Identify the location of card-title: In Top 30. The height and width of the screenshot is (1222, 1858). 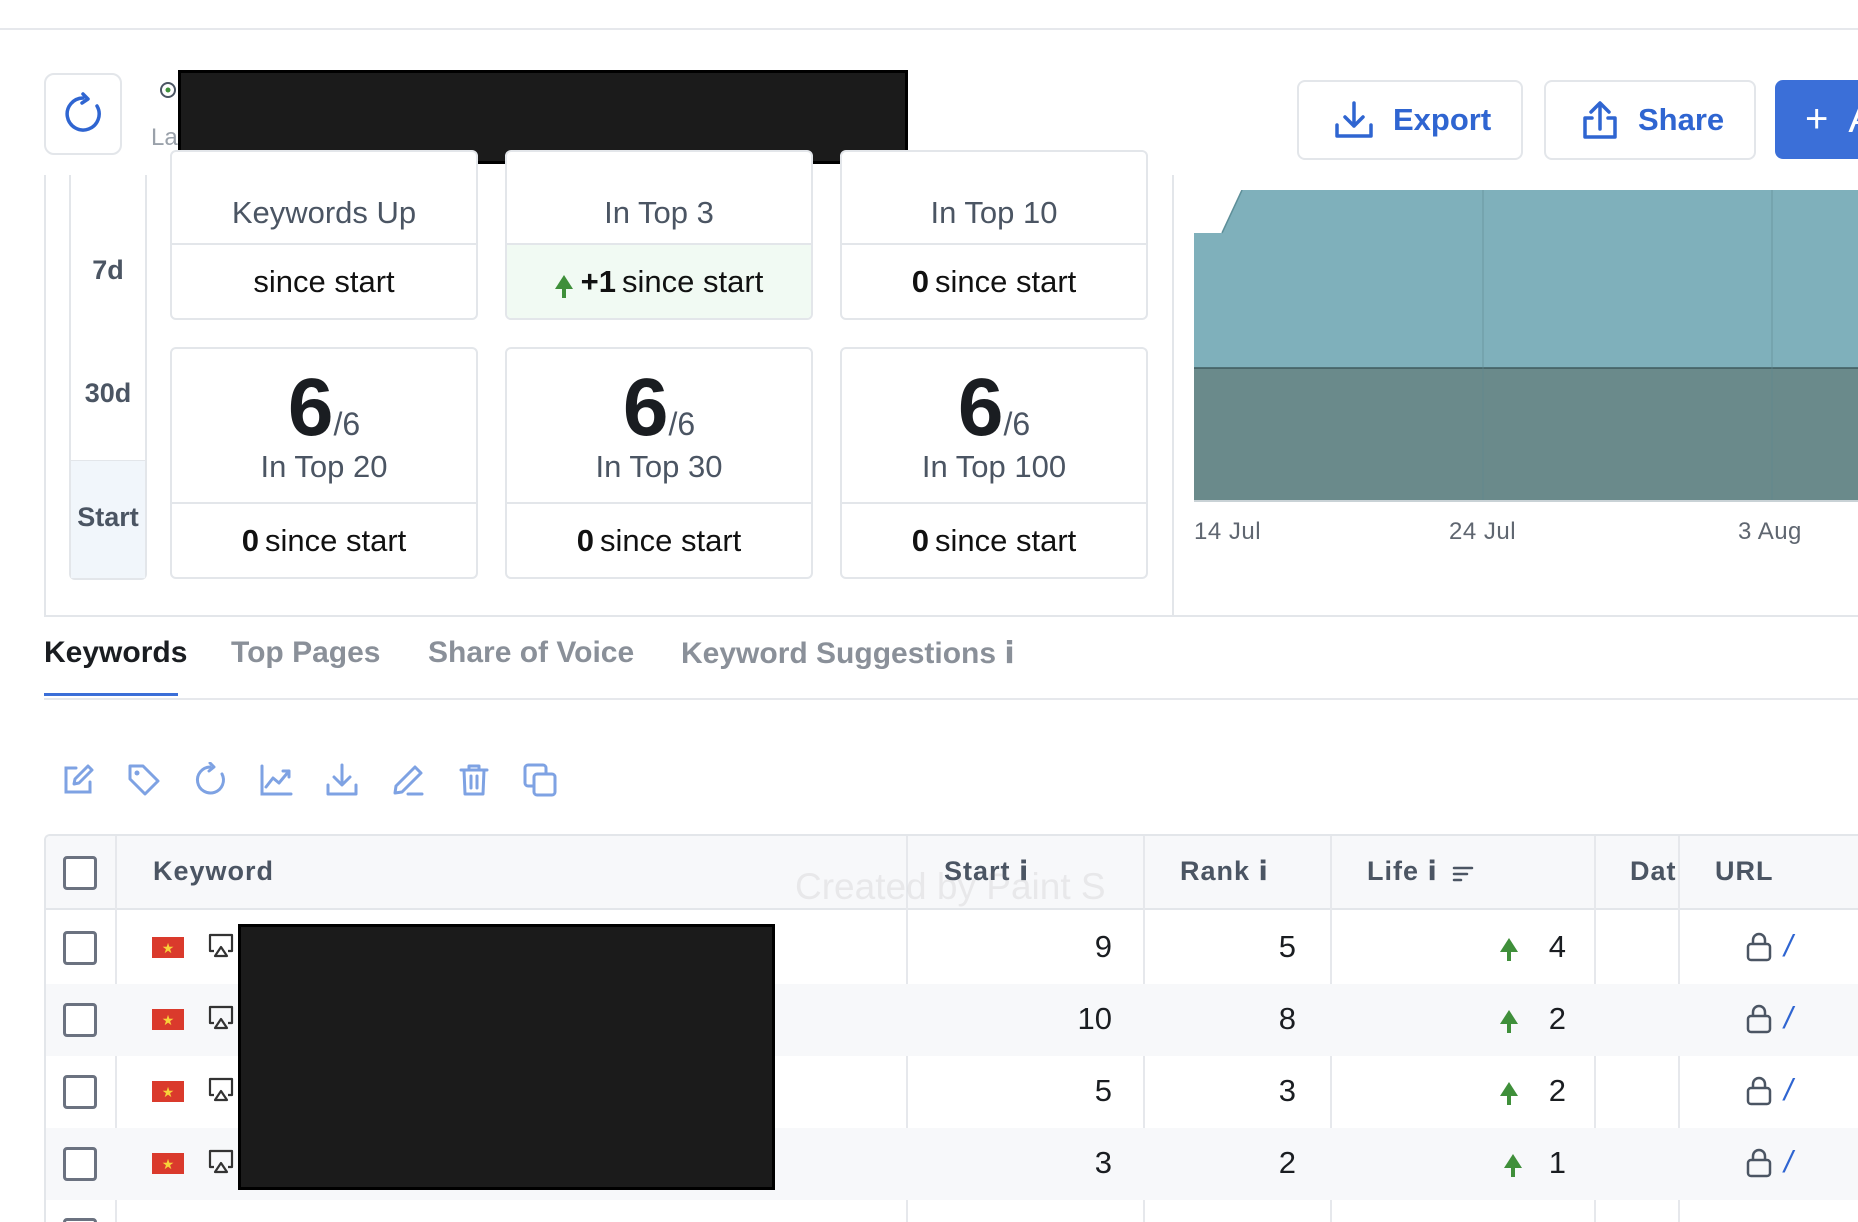
(659, 466).